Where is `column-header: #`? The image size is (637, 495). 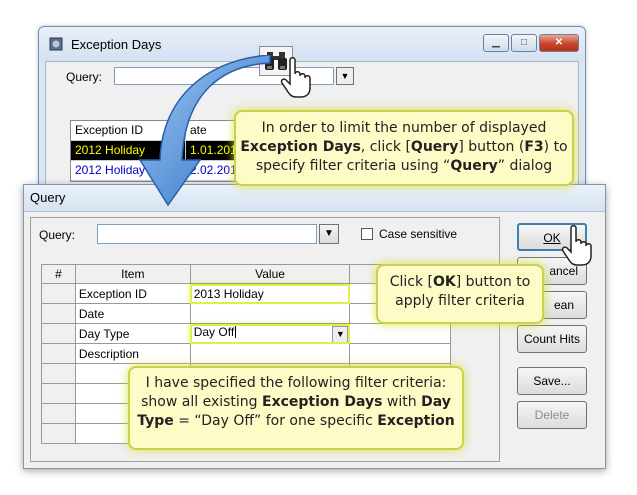 column-header: # is located at coordinates (58, 274).